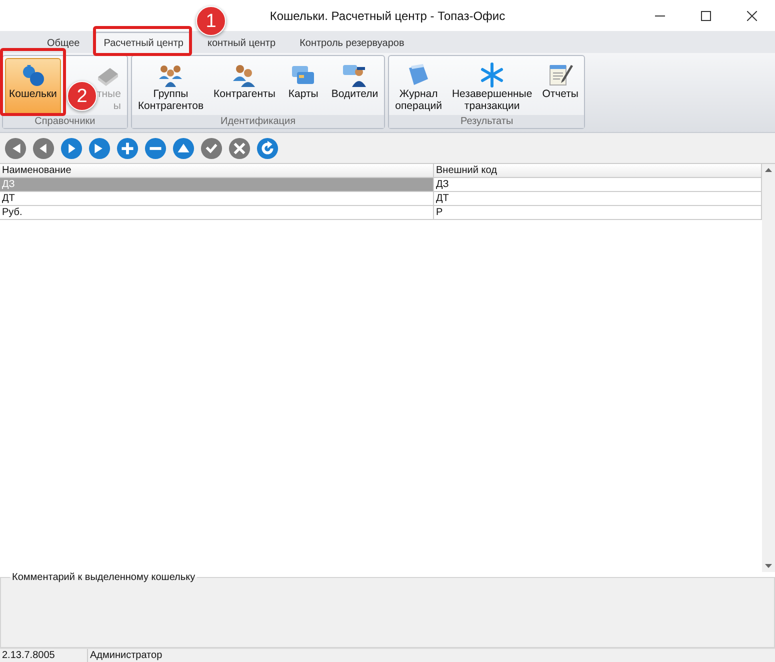  What do you see at coordinates (71, 148) in the screenshot?
I see `next-button` at bounding box center [71, 148].